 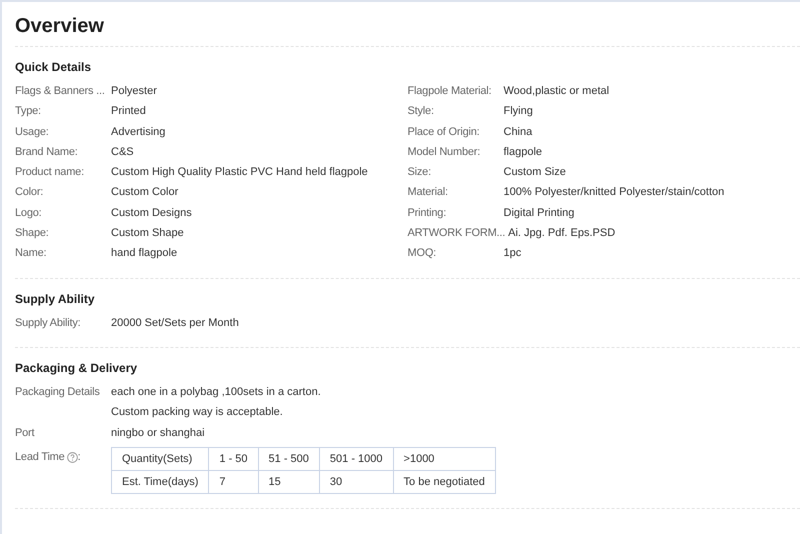 I want to click on table-cell: Est. Time(days), so click(x=160, y=482).